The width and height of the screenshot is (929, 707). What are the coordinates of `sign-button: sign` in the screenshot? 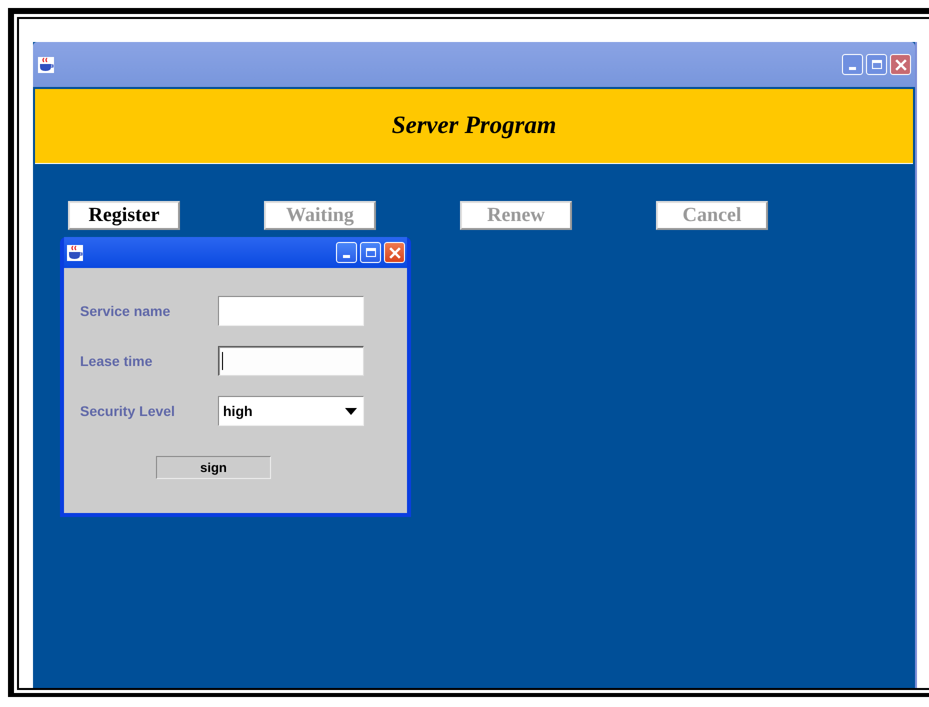 It's located at (213, 467).